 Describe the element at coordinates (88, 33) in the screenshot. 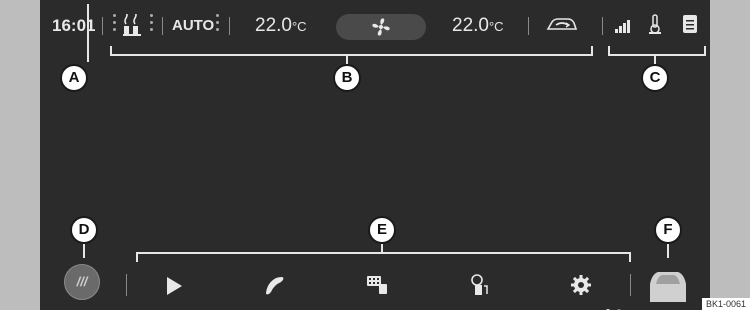

I see `callout-a-stem` at that location.